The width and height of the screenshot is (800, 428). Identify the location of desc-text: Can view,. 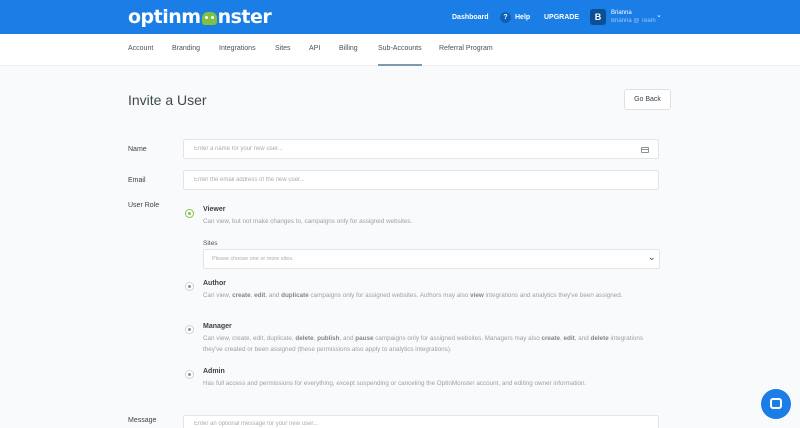
(218, 295).